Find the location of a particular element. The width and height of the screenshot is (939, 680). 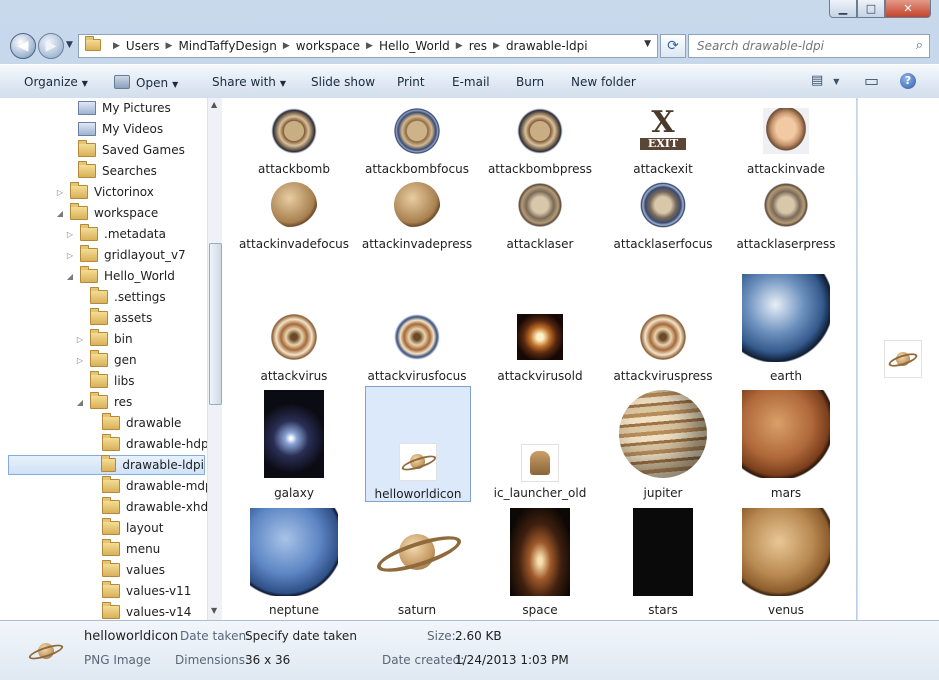

tree-item-drawable-hdpi: drawable-hdpi is located at coordinates (147, 444).